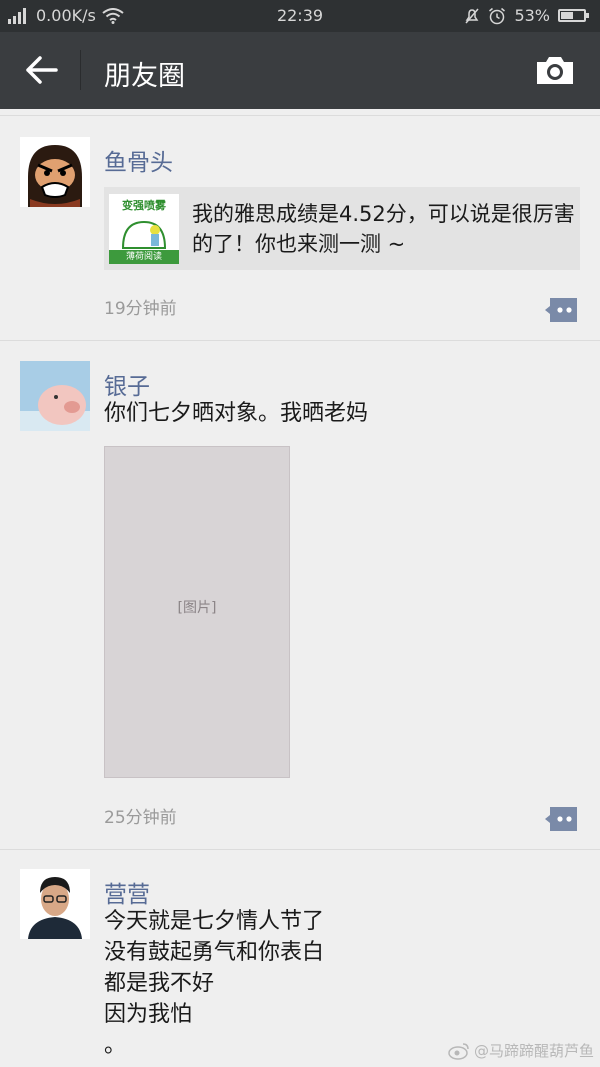 Image resolution: width=600 pixels, height=1067 pixels. Describe the element at coordinates (127, 892) in the screenshot. I see `nickname: 营营` at that location.